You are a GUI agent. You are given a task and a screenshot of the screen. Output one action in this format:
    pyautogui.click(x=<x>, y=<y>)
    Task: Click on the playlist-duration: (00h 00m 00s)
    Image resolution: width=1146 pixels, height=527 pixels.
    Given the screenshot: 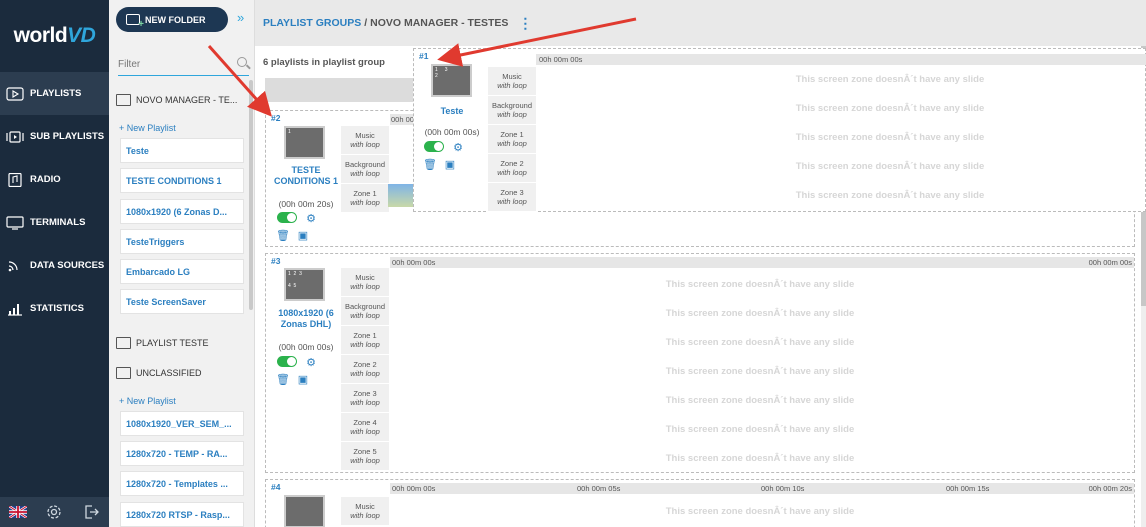 What is the action you would take?
    pyautogui.click(x=452, y=132)
    